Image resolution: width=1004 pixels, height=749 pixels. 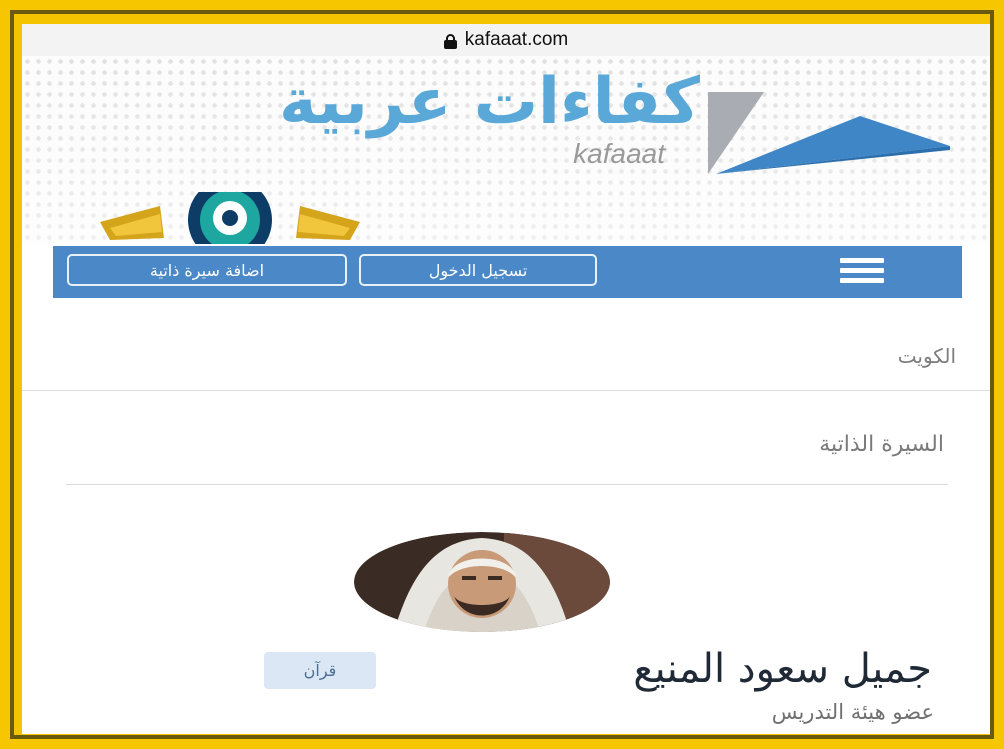 What do you see at coordinates (516, 39) in the screenshot?
I see `url-text: kafaaat.com` at bounding box center [516, 39].